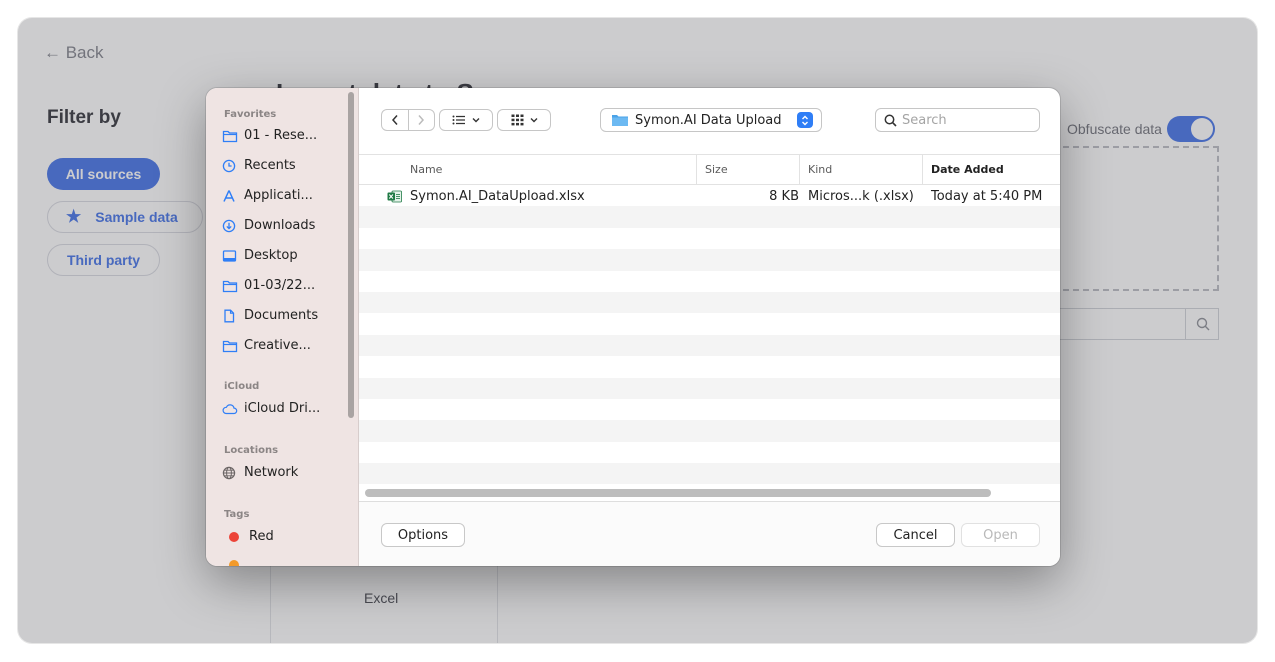  What do you see at coordinates (270, 165) in the screenshot?
I see `sidebar-item-label: Recents` at bounding box center [270, 165].